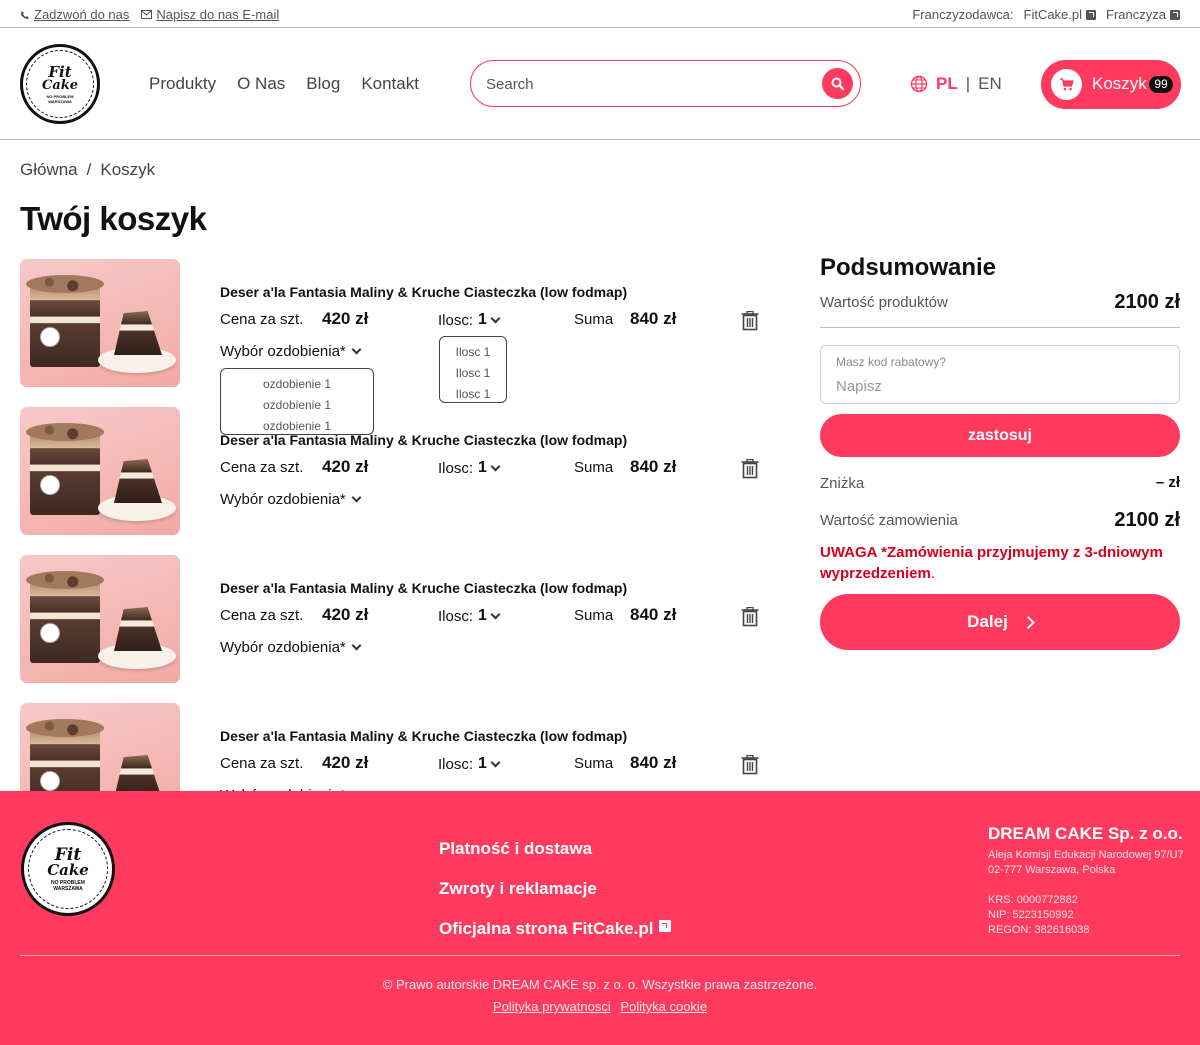 This screenshot has height=1045, width=1200. I want to click on quantity-value: 1, so click(482, 615).